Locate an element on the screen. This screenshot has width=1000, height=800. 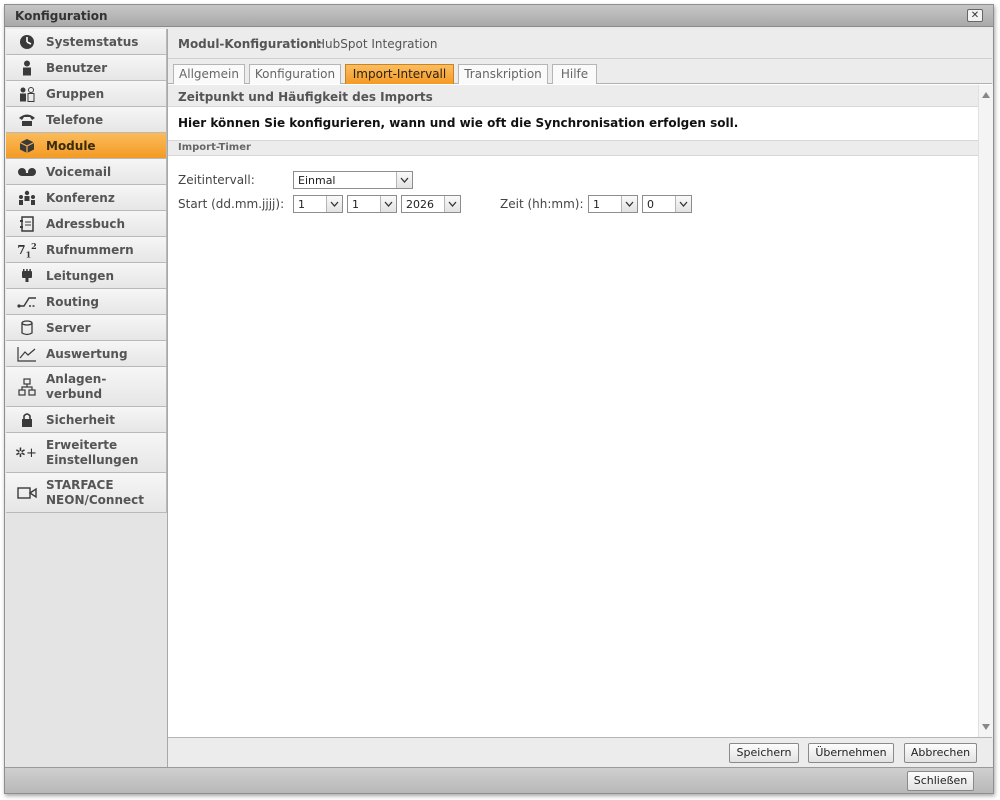
sidebar-item-rufnummern: 712 Rufnummern is located at coordinates (86, 250).